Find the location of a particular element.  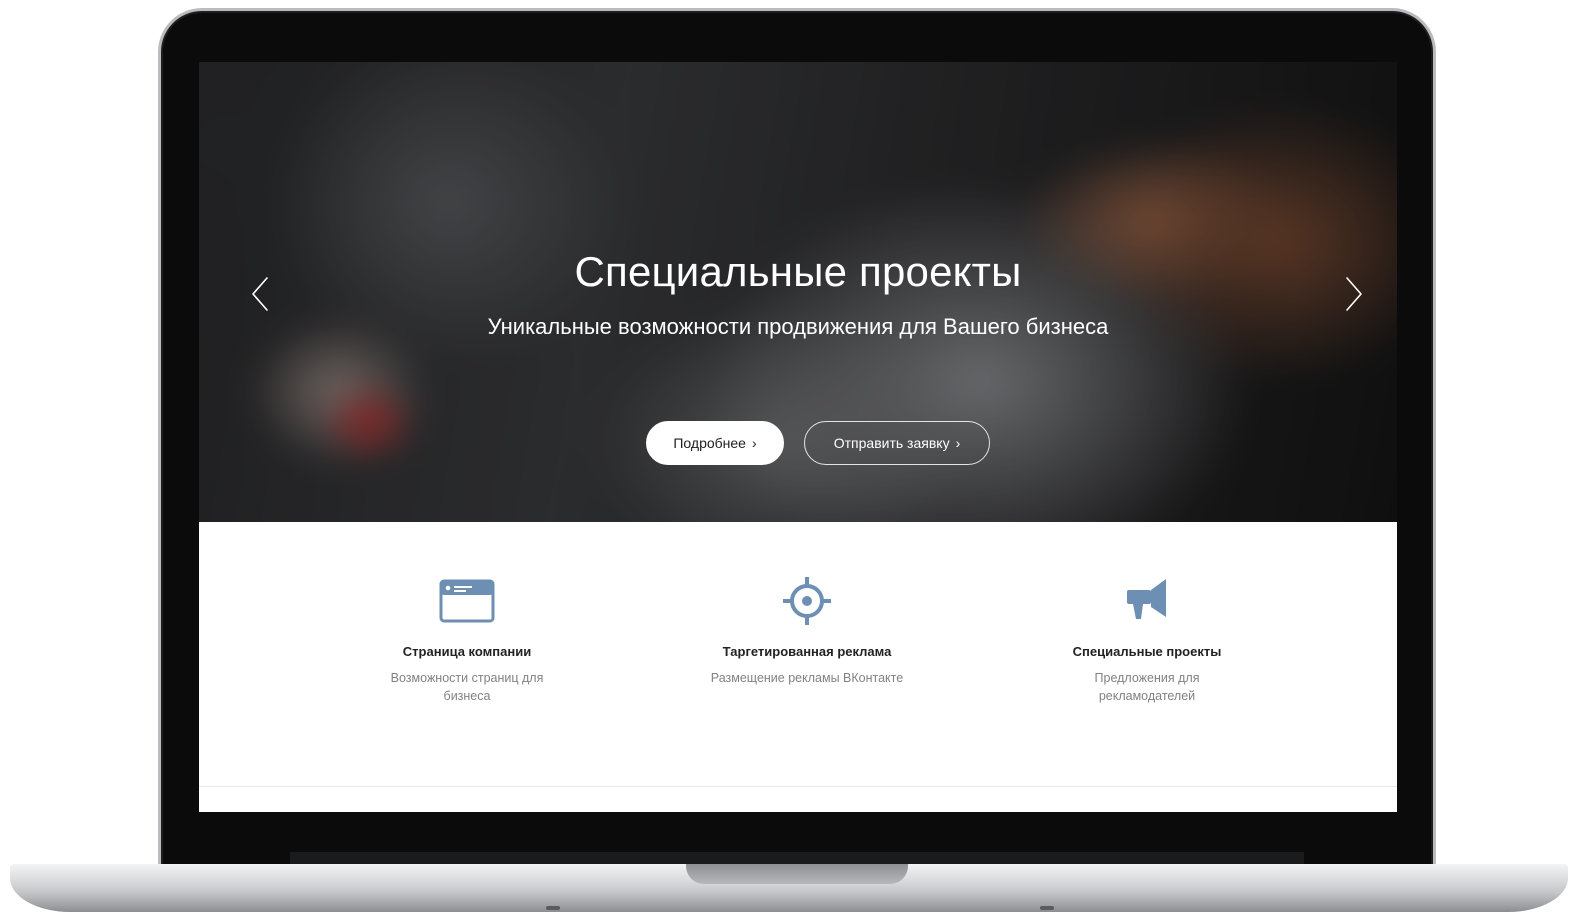

submit-request-button: Отправить заявку › is located at coordinates (897, 443).